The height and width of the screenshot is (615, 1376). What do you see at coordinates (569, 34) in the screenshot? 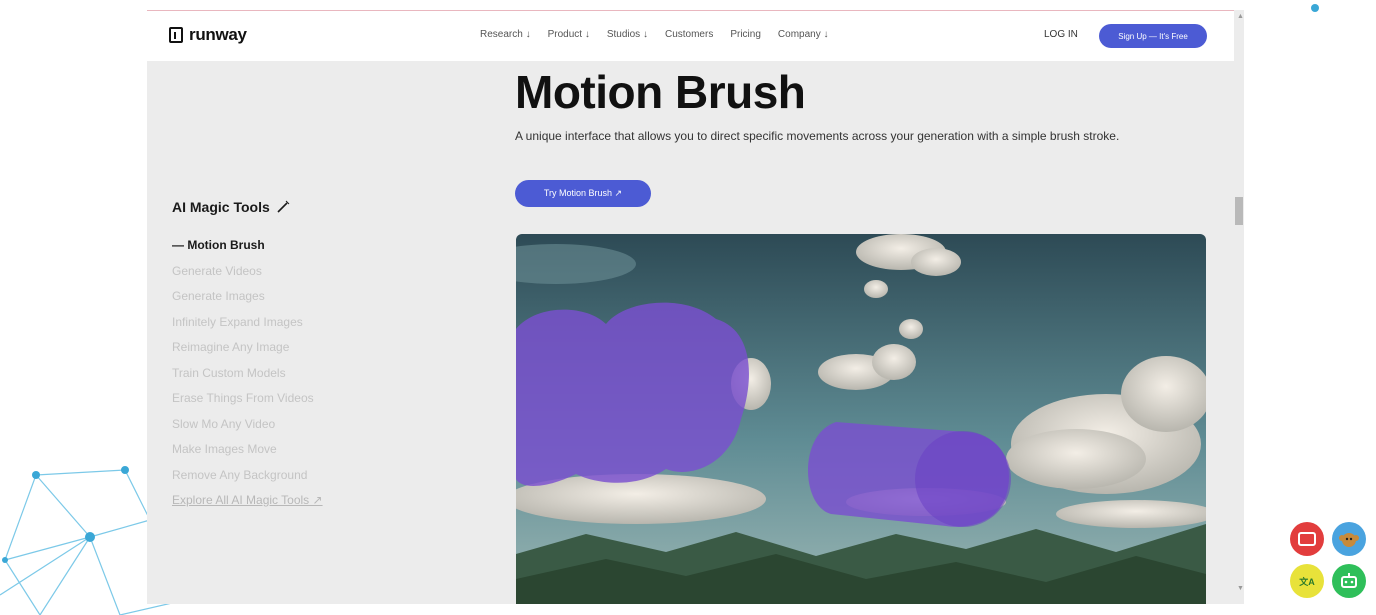
I see `nav-product: Product ↓` at bounding box center [569, 34].